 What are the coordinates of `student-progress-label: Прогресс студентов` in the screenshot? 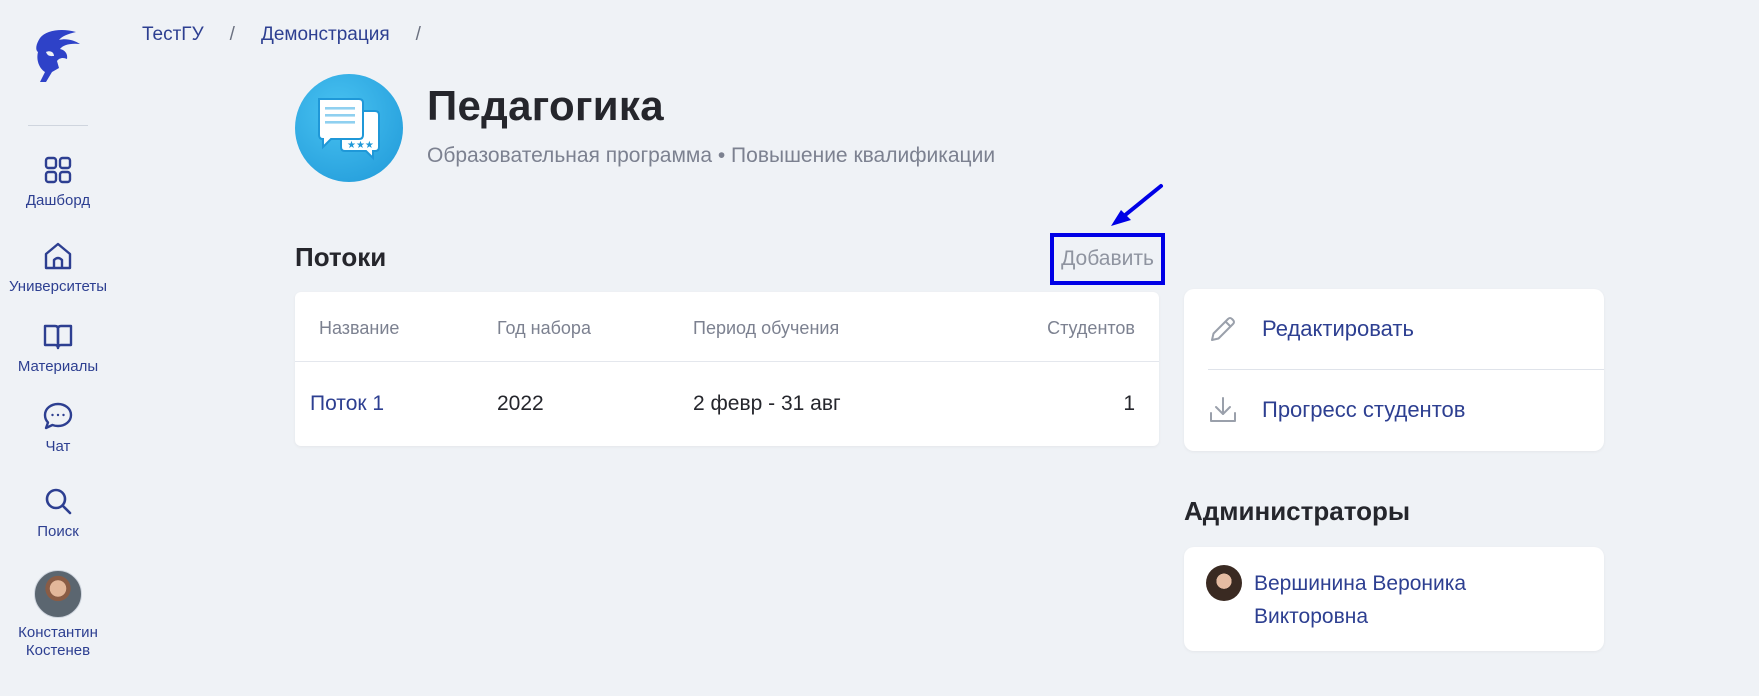 It's located at (1364, 409).